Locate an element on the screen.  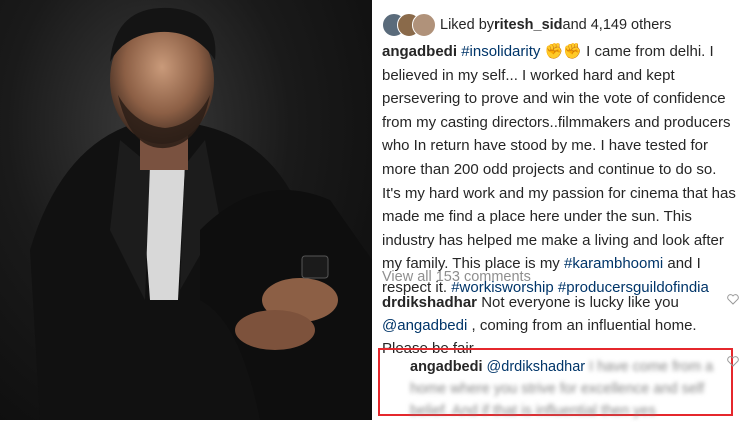
reply-username-link: angadbedi is located at coordinates (446, 367).